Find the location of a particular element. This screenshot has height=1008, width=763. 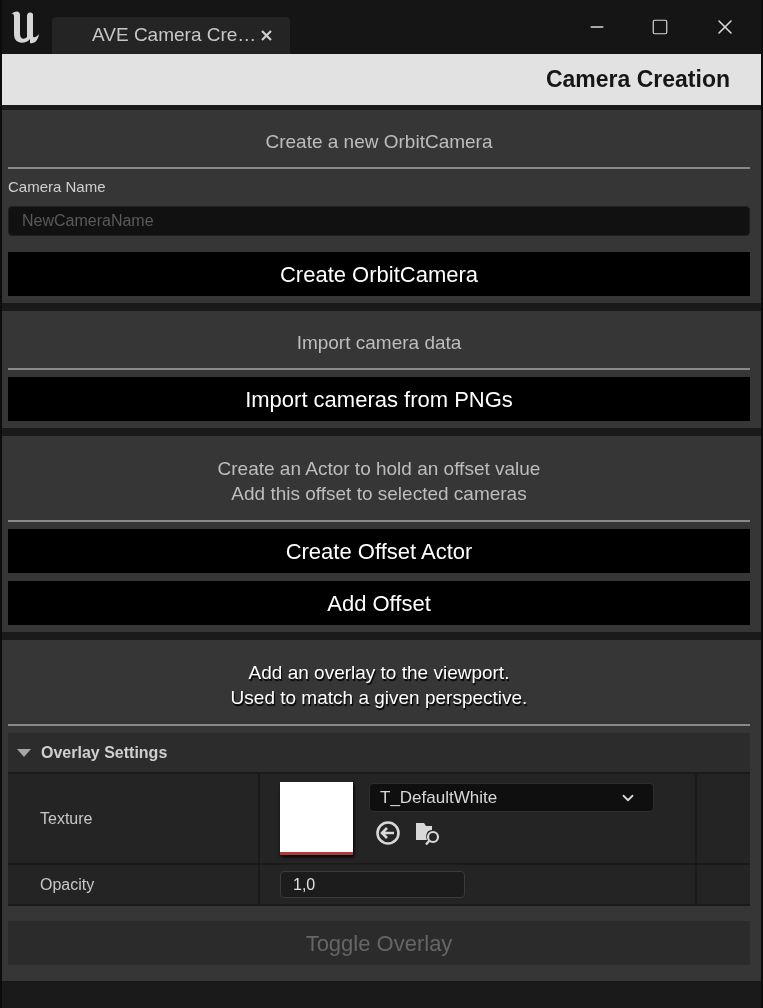

close-icon is located at coordinates (266, 35).